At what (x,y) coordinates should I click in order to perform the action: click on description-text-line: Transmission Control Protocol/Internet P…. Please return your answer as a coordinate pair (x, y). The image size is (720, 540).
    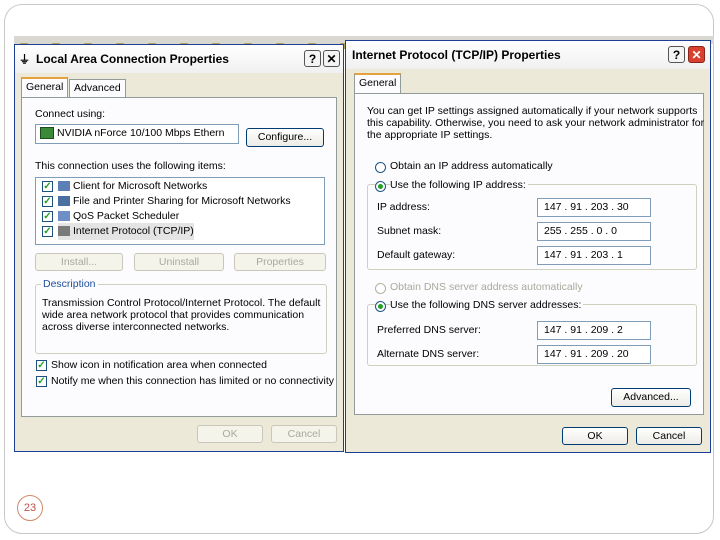
    Looking at the image, I should click on (181, 303).